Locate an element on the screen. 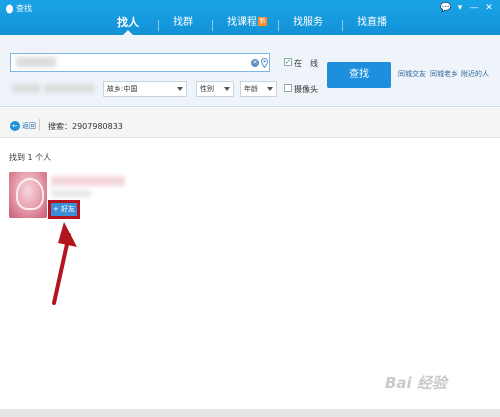 This screenshot has height=417, width=500. feedback-icon: 💬 is located at coordinates (446, 8).